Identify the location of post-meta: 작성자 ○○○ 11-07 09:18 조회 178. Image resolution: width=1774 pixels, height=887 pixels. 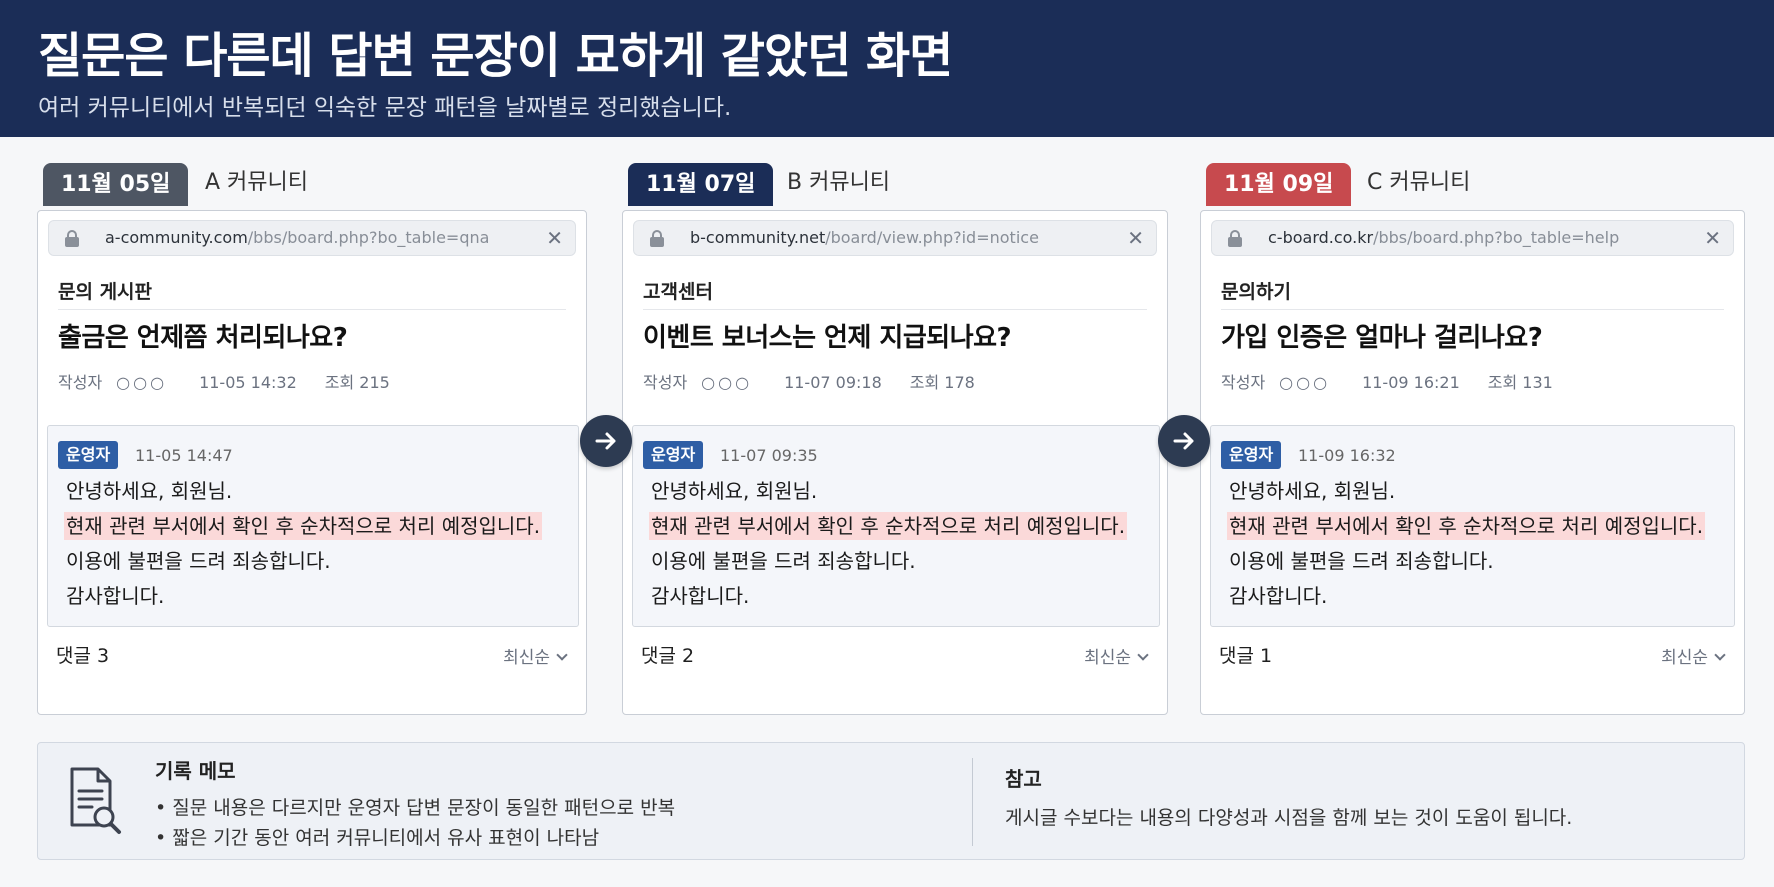
(823, 381).